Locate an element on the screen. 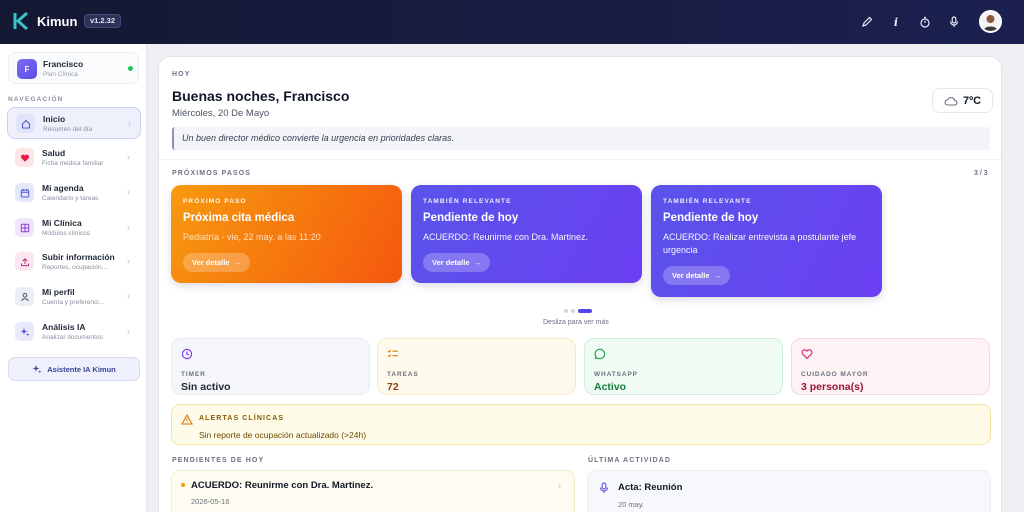  cloud-icon is located at coordinates (951, 101).